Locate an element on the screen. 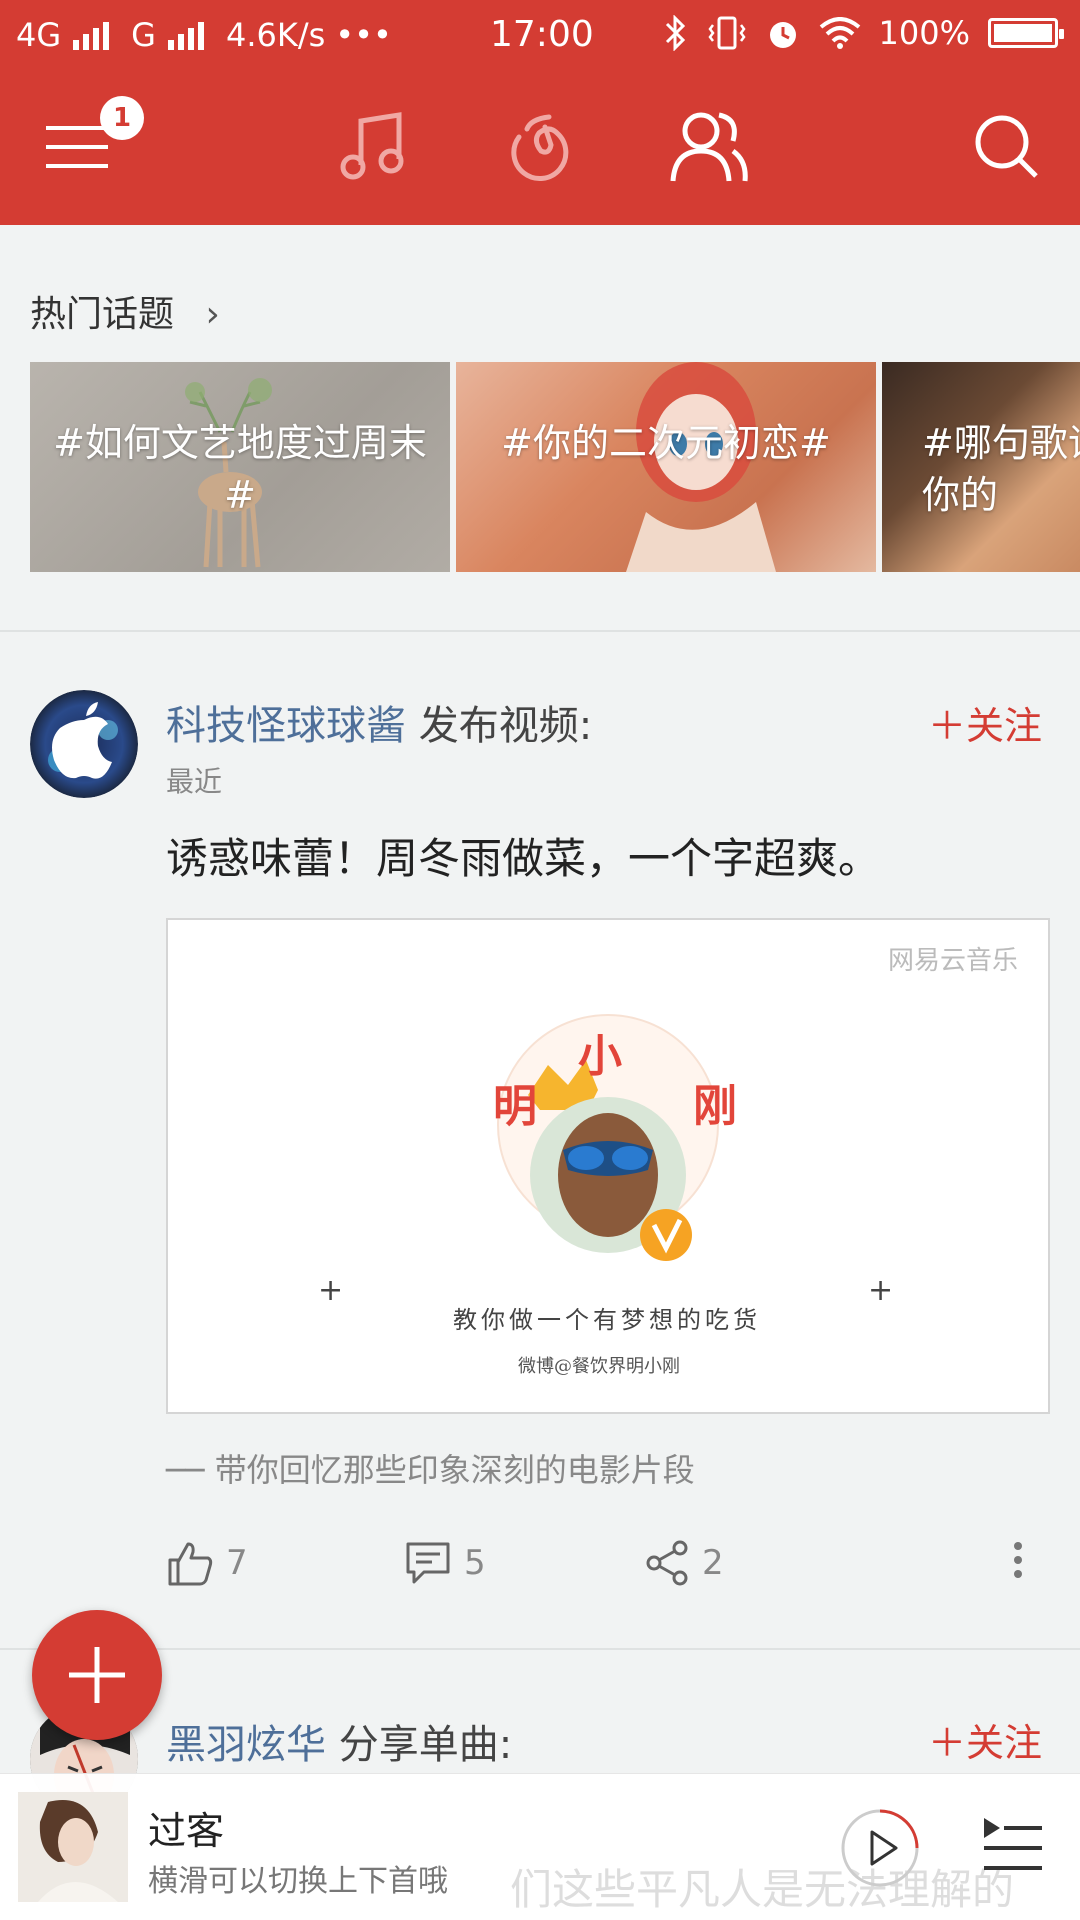 The height and width of the screenshot is (1920, 1080). create-post-button is located at coordinates (97, 1675).